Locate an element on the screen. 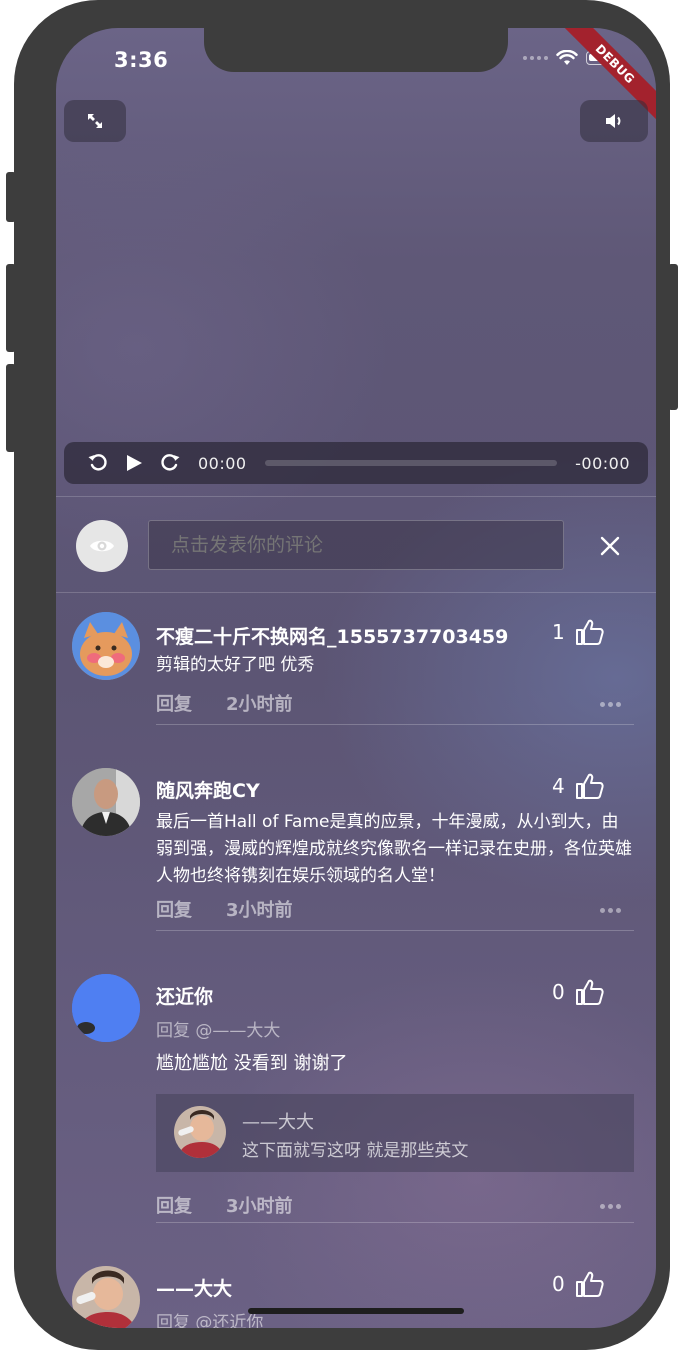  cat-avatar-image is located at coordinates (106, 646).